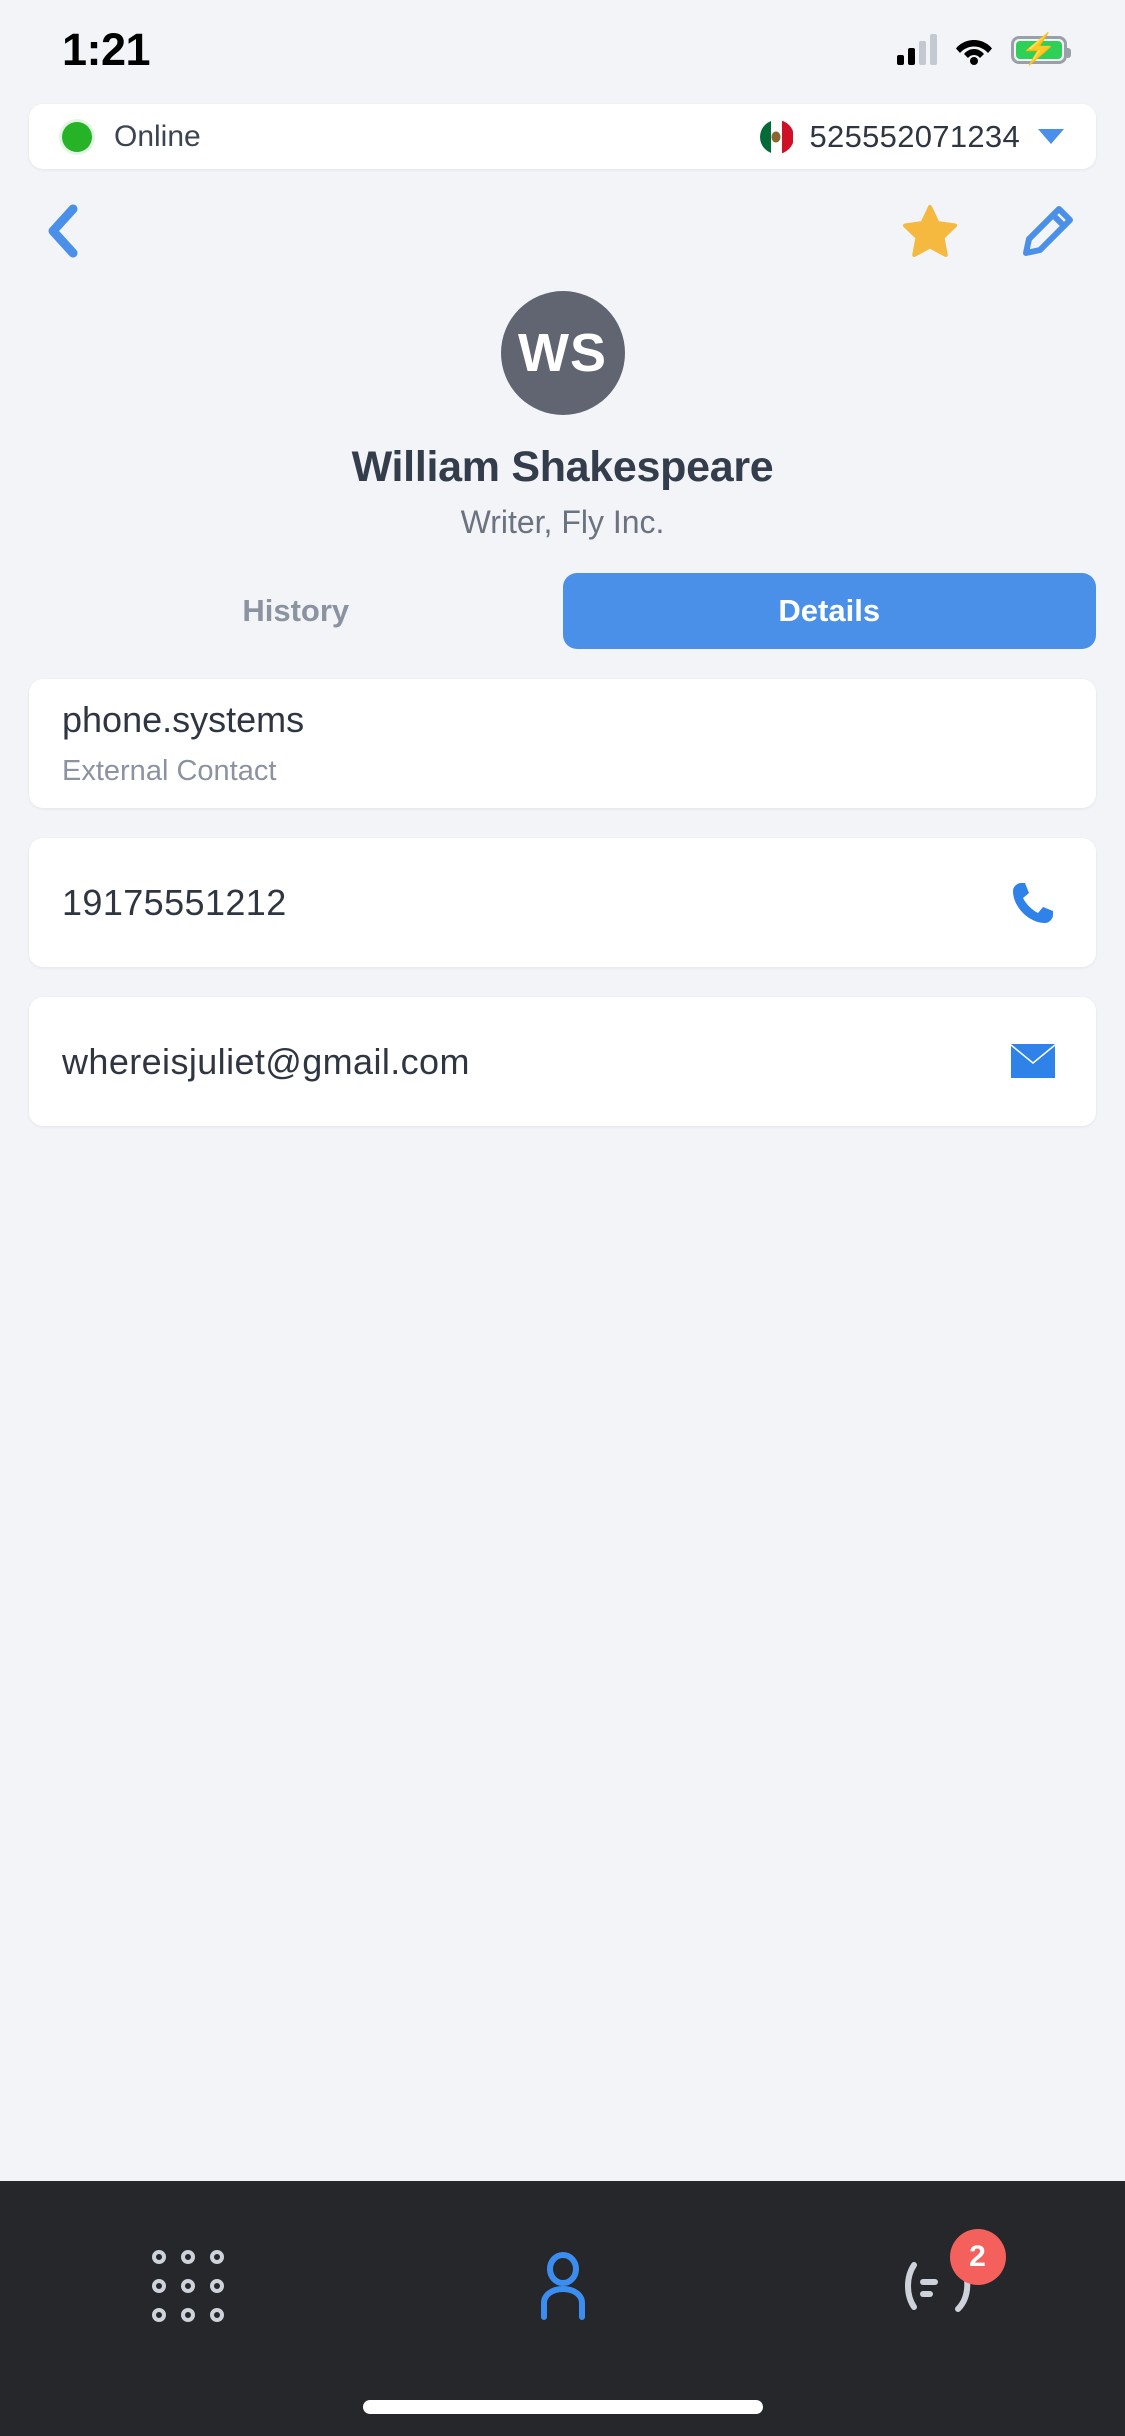 Image resolution: width=1125 pixels, height=2436 pixels. Describe the element at coordinates (169, 771) in the screenshot. I see `source-subtitle: External Contact` at that location.